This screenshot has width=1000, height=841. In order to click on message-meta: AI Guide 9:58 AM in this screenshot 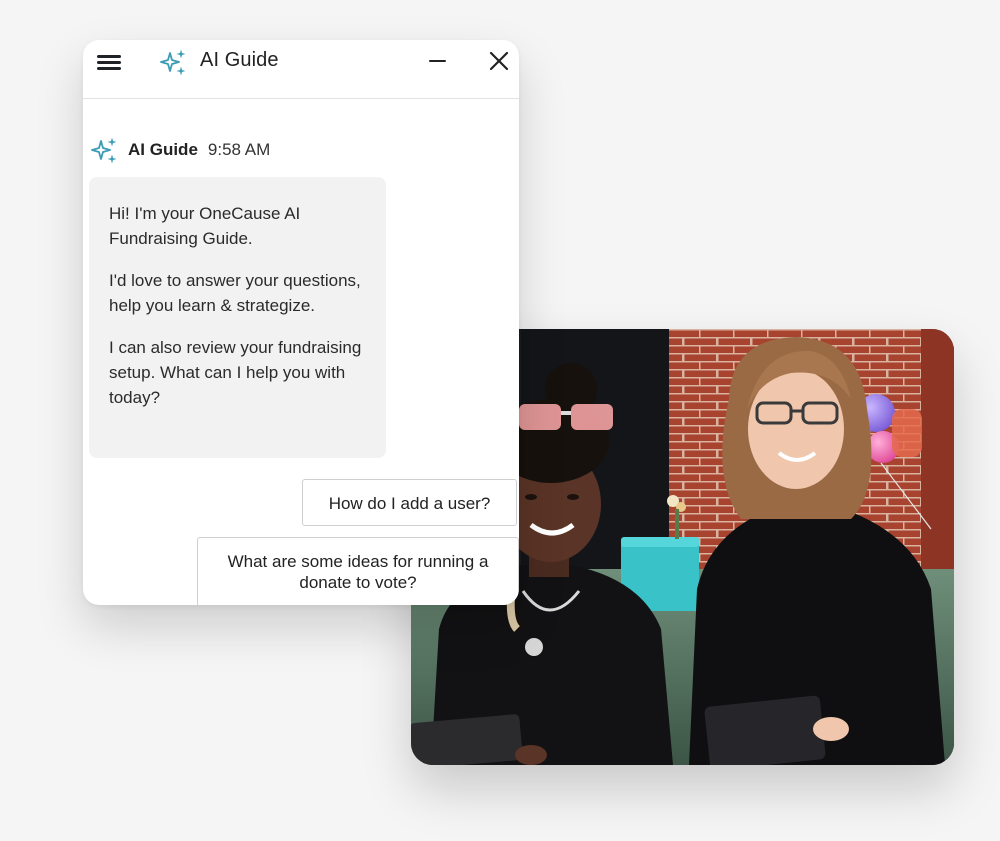, I will do `click(181, 150)`.